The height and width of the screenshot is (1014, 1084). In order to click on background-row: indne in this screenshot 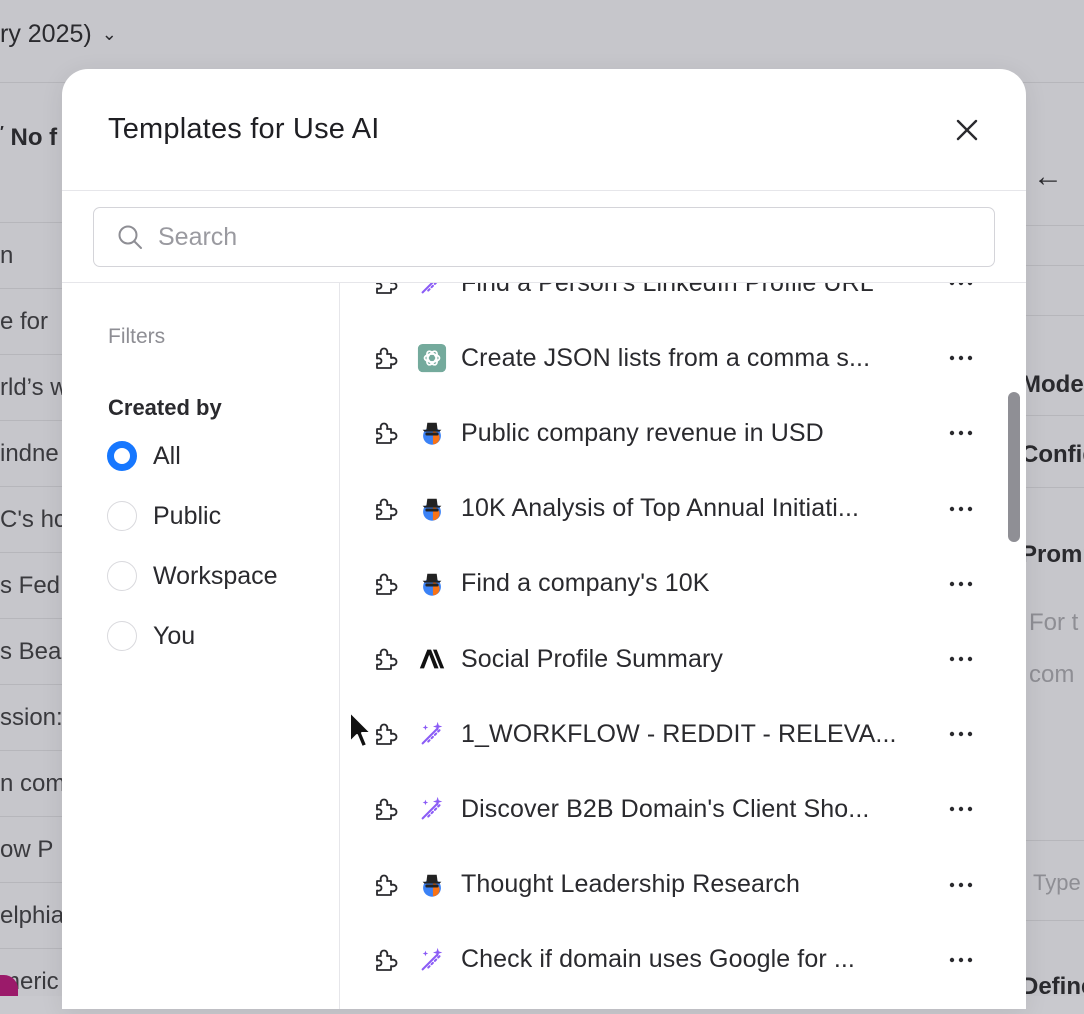, I will do `click(31, 453)`.